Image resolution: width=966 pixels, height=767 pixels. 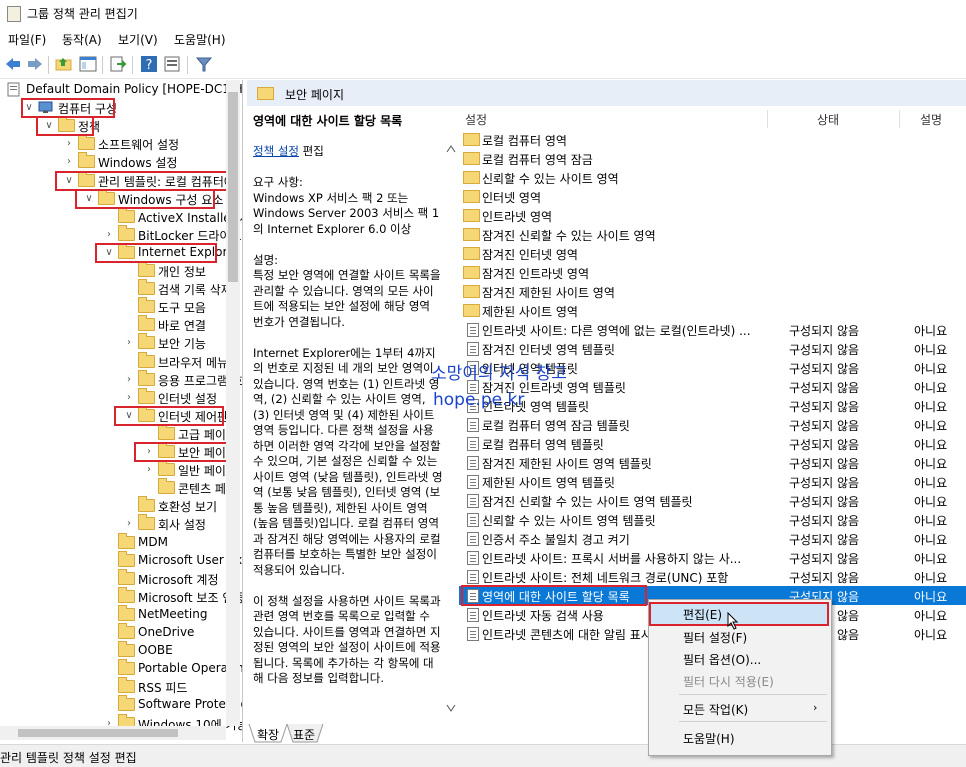 What do you see at coordinates (715, 637) in the screenshot?
I see `menu-item-filter-on: 필터 설정(F)` at bounding box center [715, 637].